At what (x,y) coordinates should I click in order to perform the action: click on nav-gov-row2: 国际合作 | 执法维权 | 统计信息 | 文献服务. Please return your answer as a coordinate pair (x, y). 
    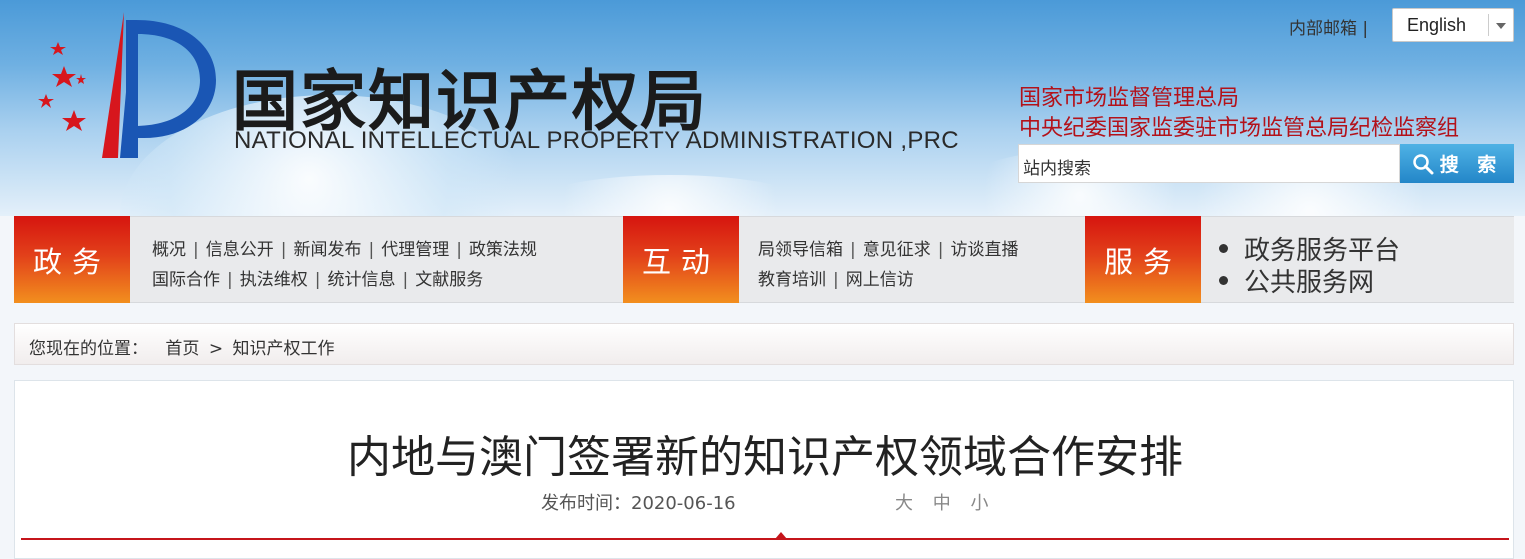
    Looking at the image, I should click on (318, 280).